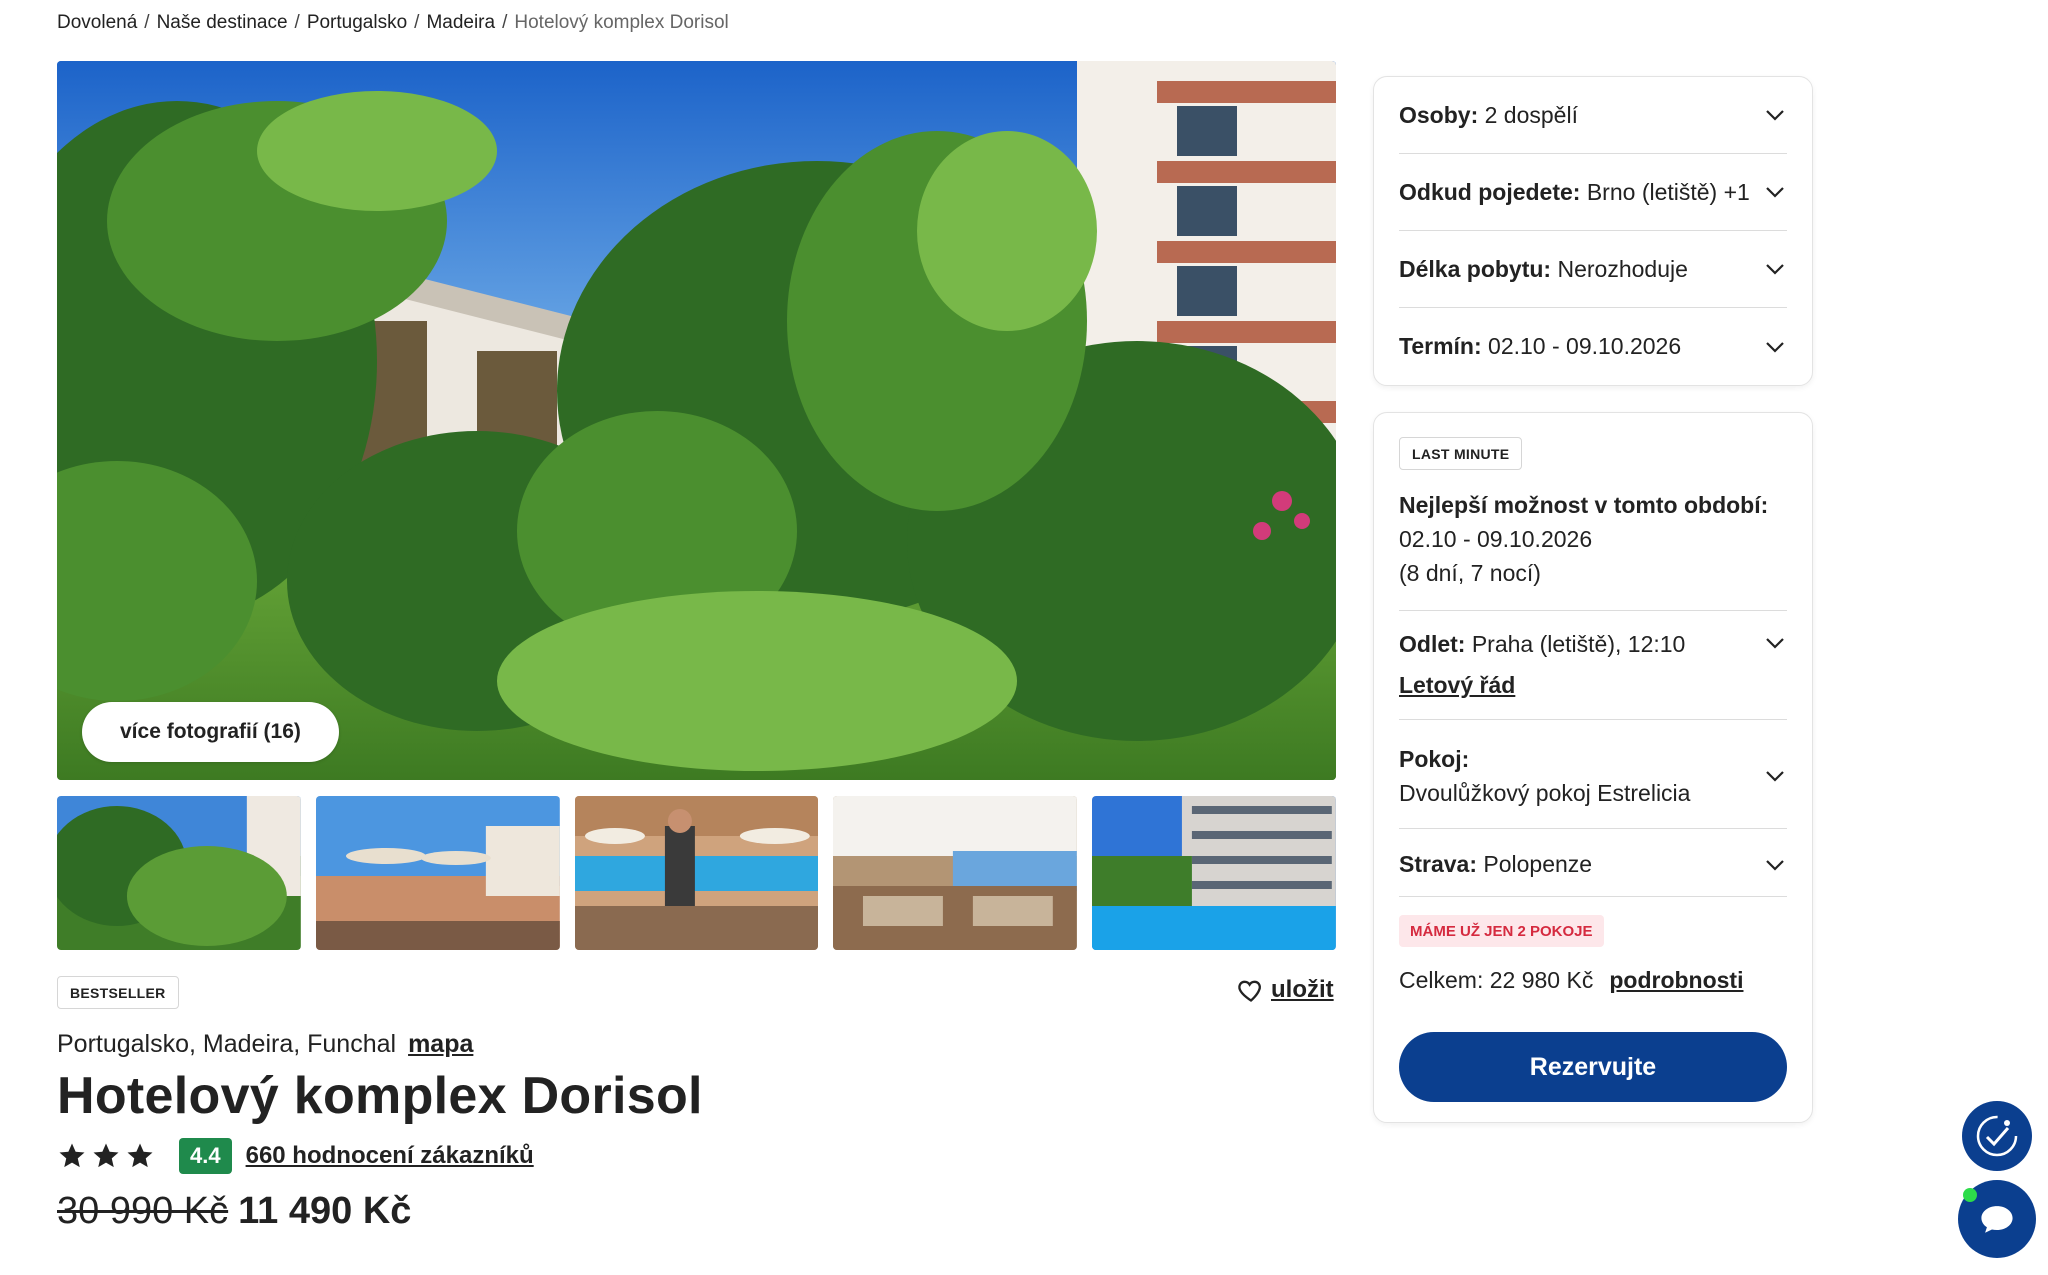  Describe the element at coordinates (1542, 685) in the screenshot. I see `flight-schedule-link: Letový řád` at that location.